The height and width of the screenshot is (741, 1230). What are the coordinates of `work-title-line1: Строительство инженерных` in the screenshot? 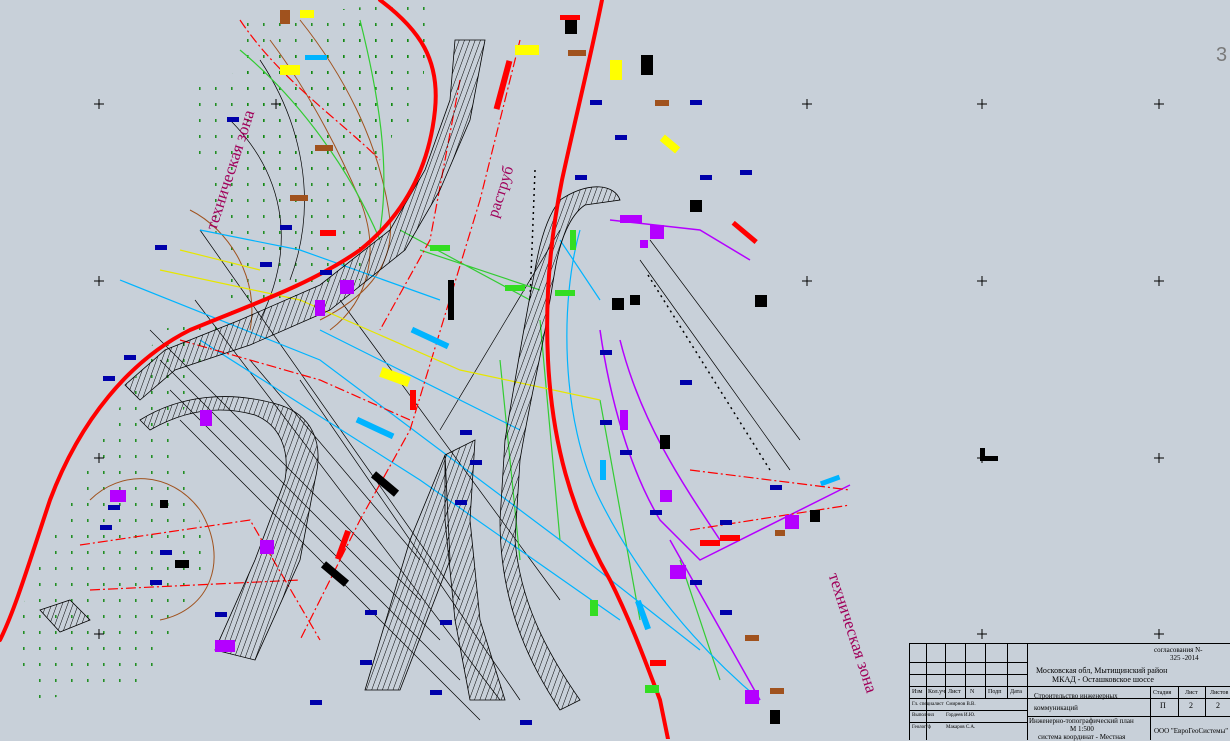 It's located at (1076, 696).